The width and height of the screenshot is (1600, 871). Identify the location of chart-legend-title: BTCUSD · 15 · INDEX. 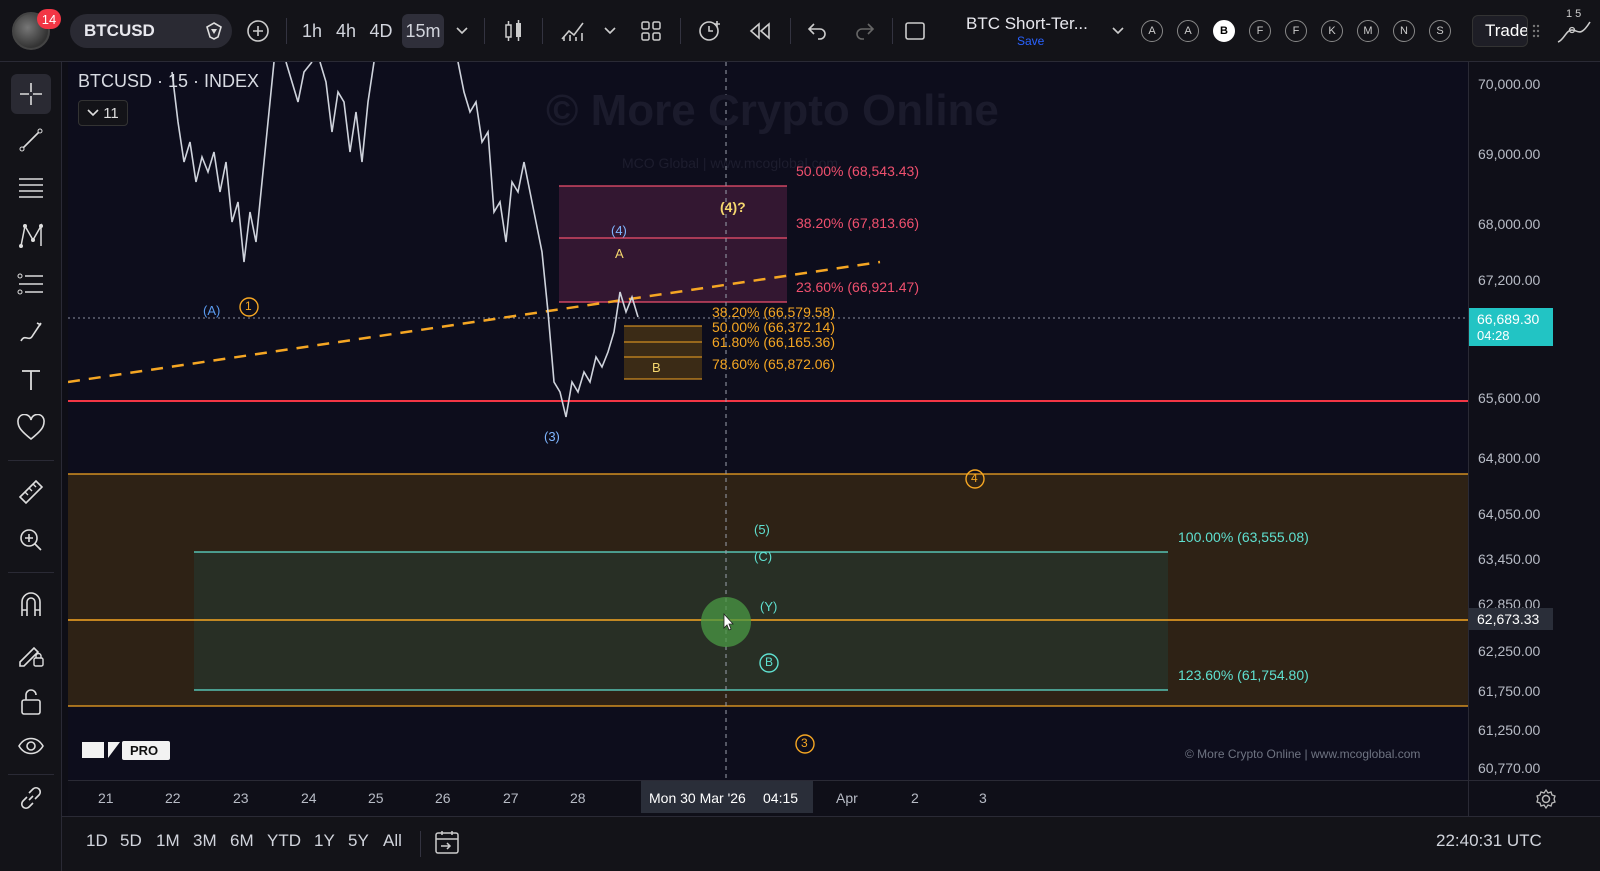
(168, 81).